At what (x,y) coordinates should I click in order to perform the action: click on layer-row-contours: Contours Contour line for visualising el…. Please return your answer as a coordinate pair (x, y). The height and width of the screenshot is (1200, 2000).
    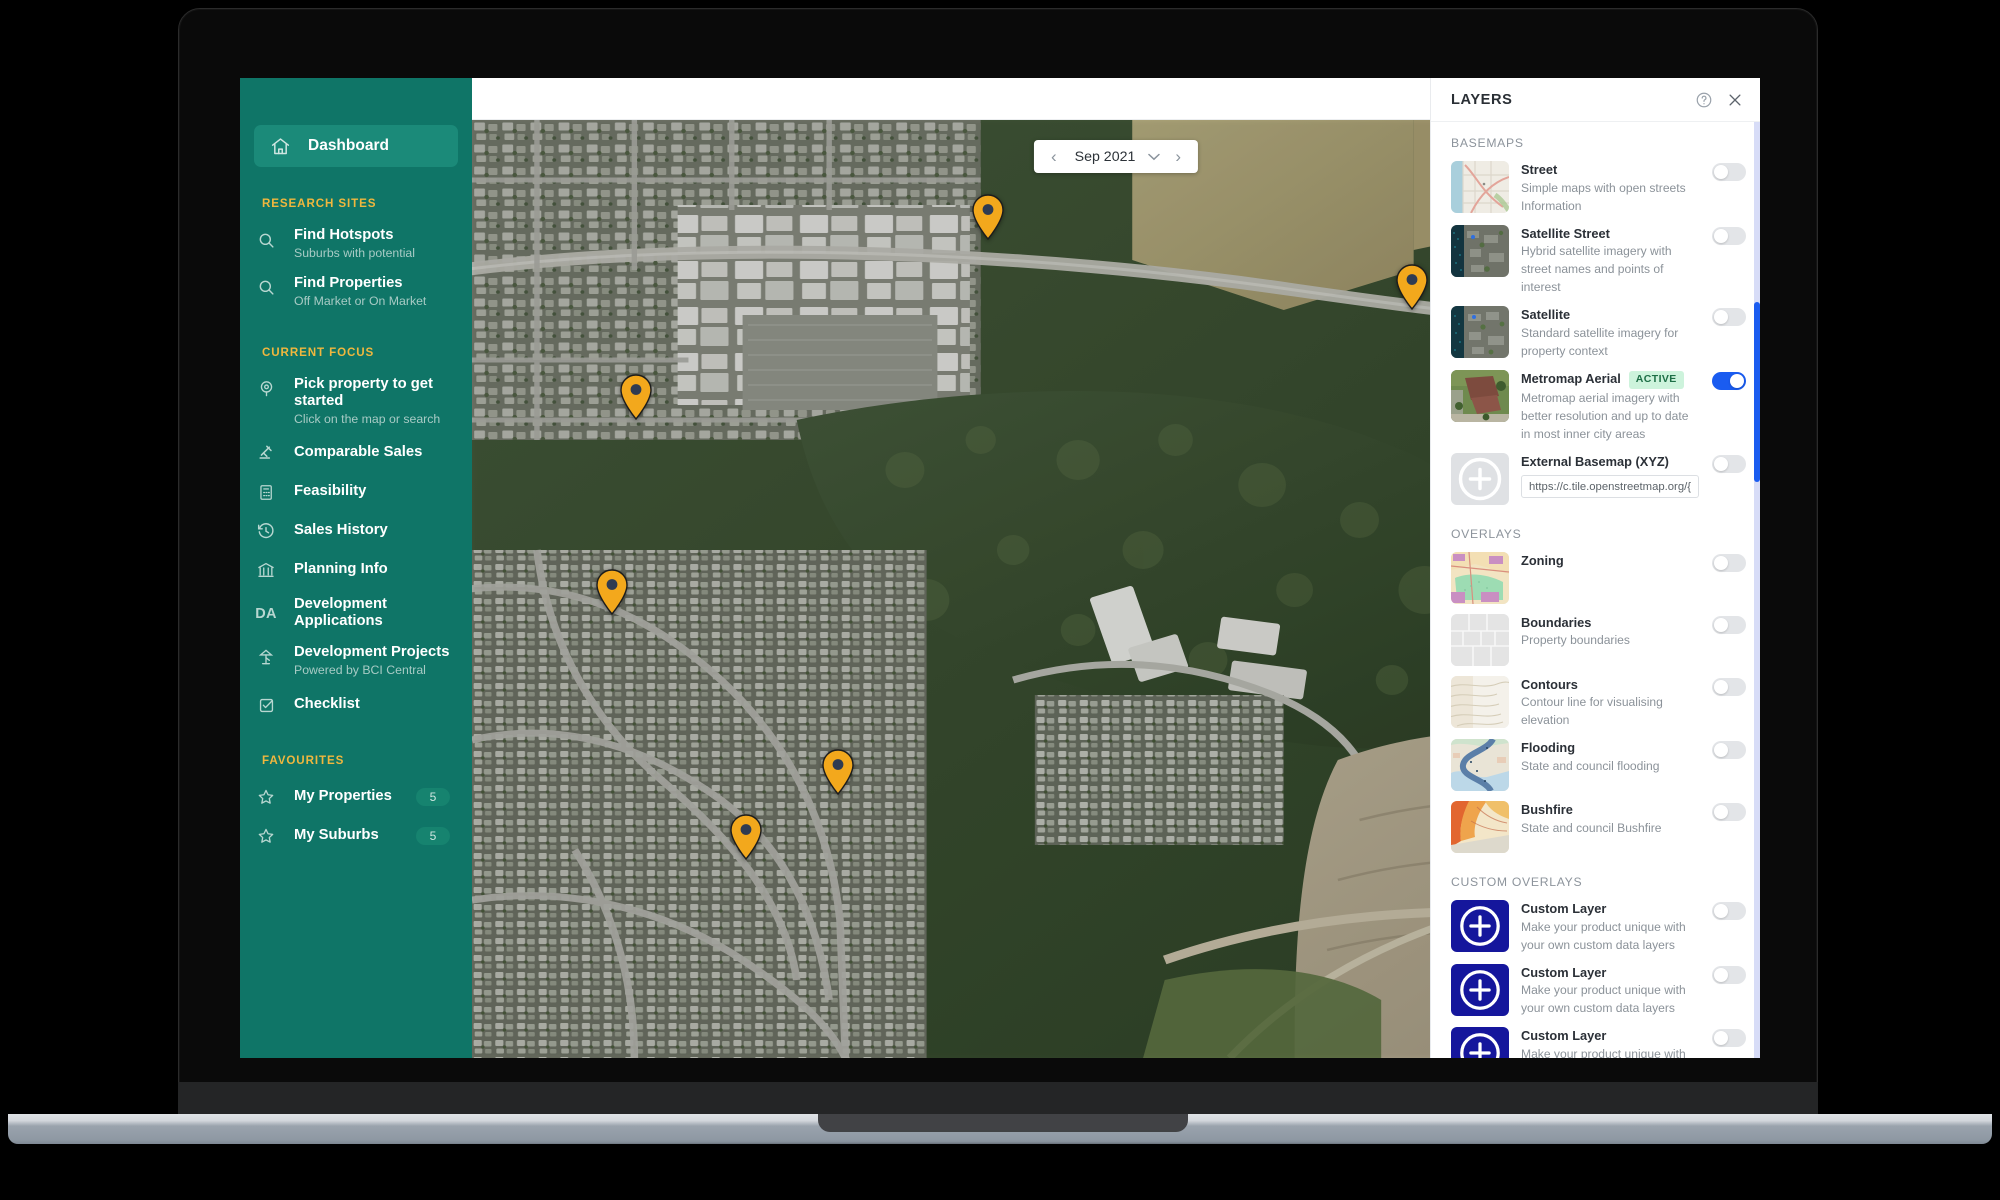
    Looking at the image, I should click on (1595, 706).